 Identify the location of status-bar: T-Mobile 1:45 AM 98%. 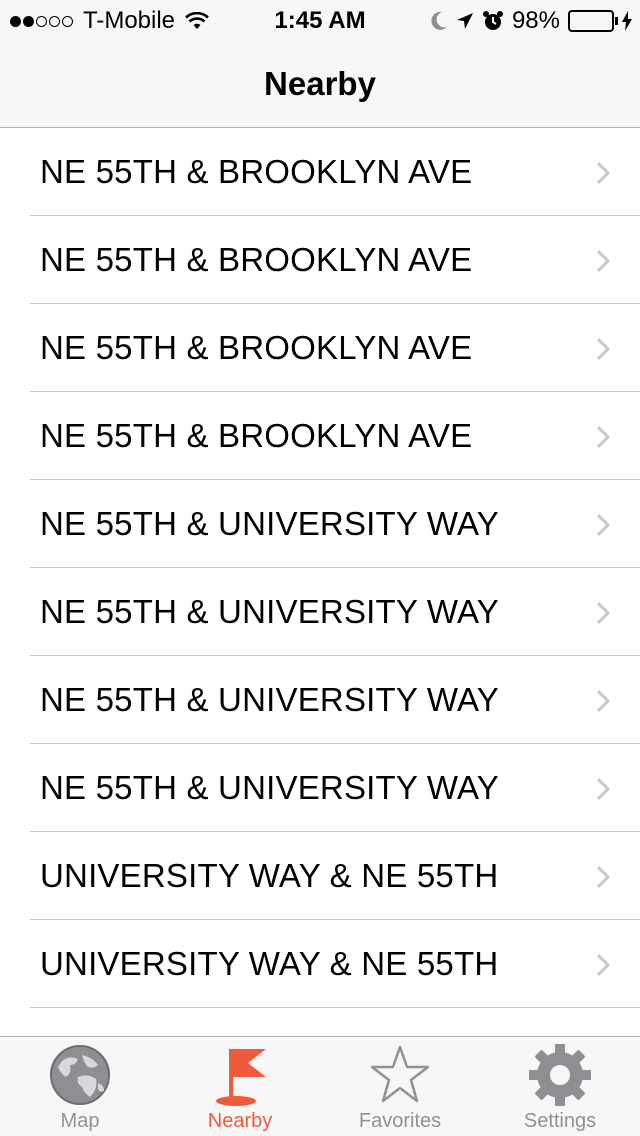
(320, 20).